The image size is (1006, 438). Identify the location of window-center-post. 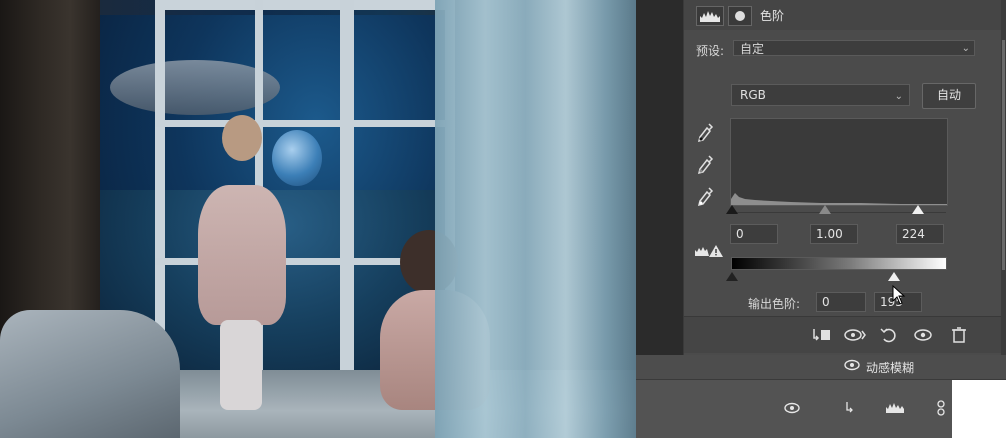
(347, 190).